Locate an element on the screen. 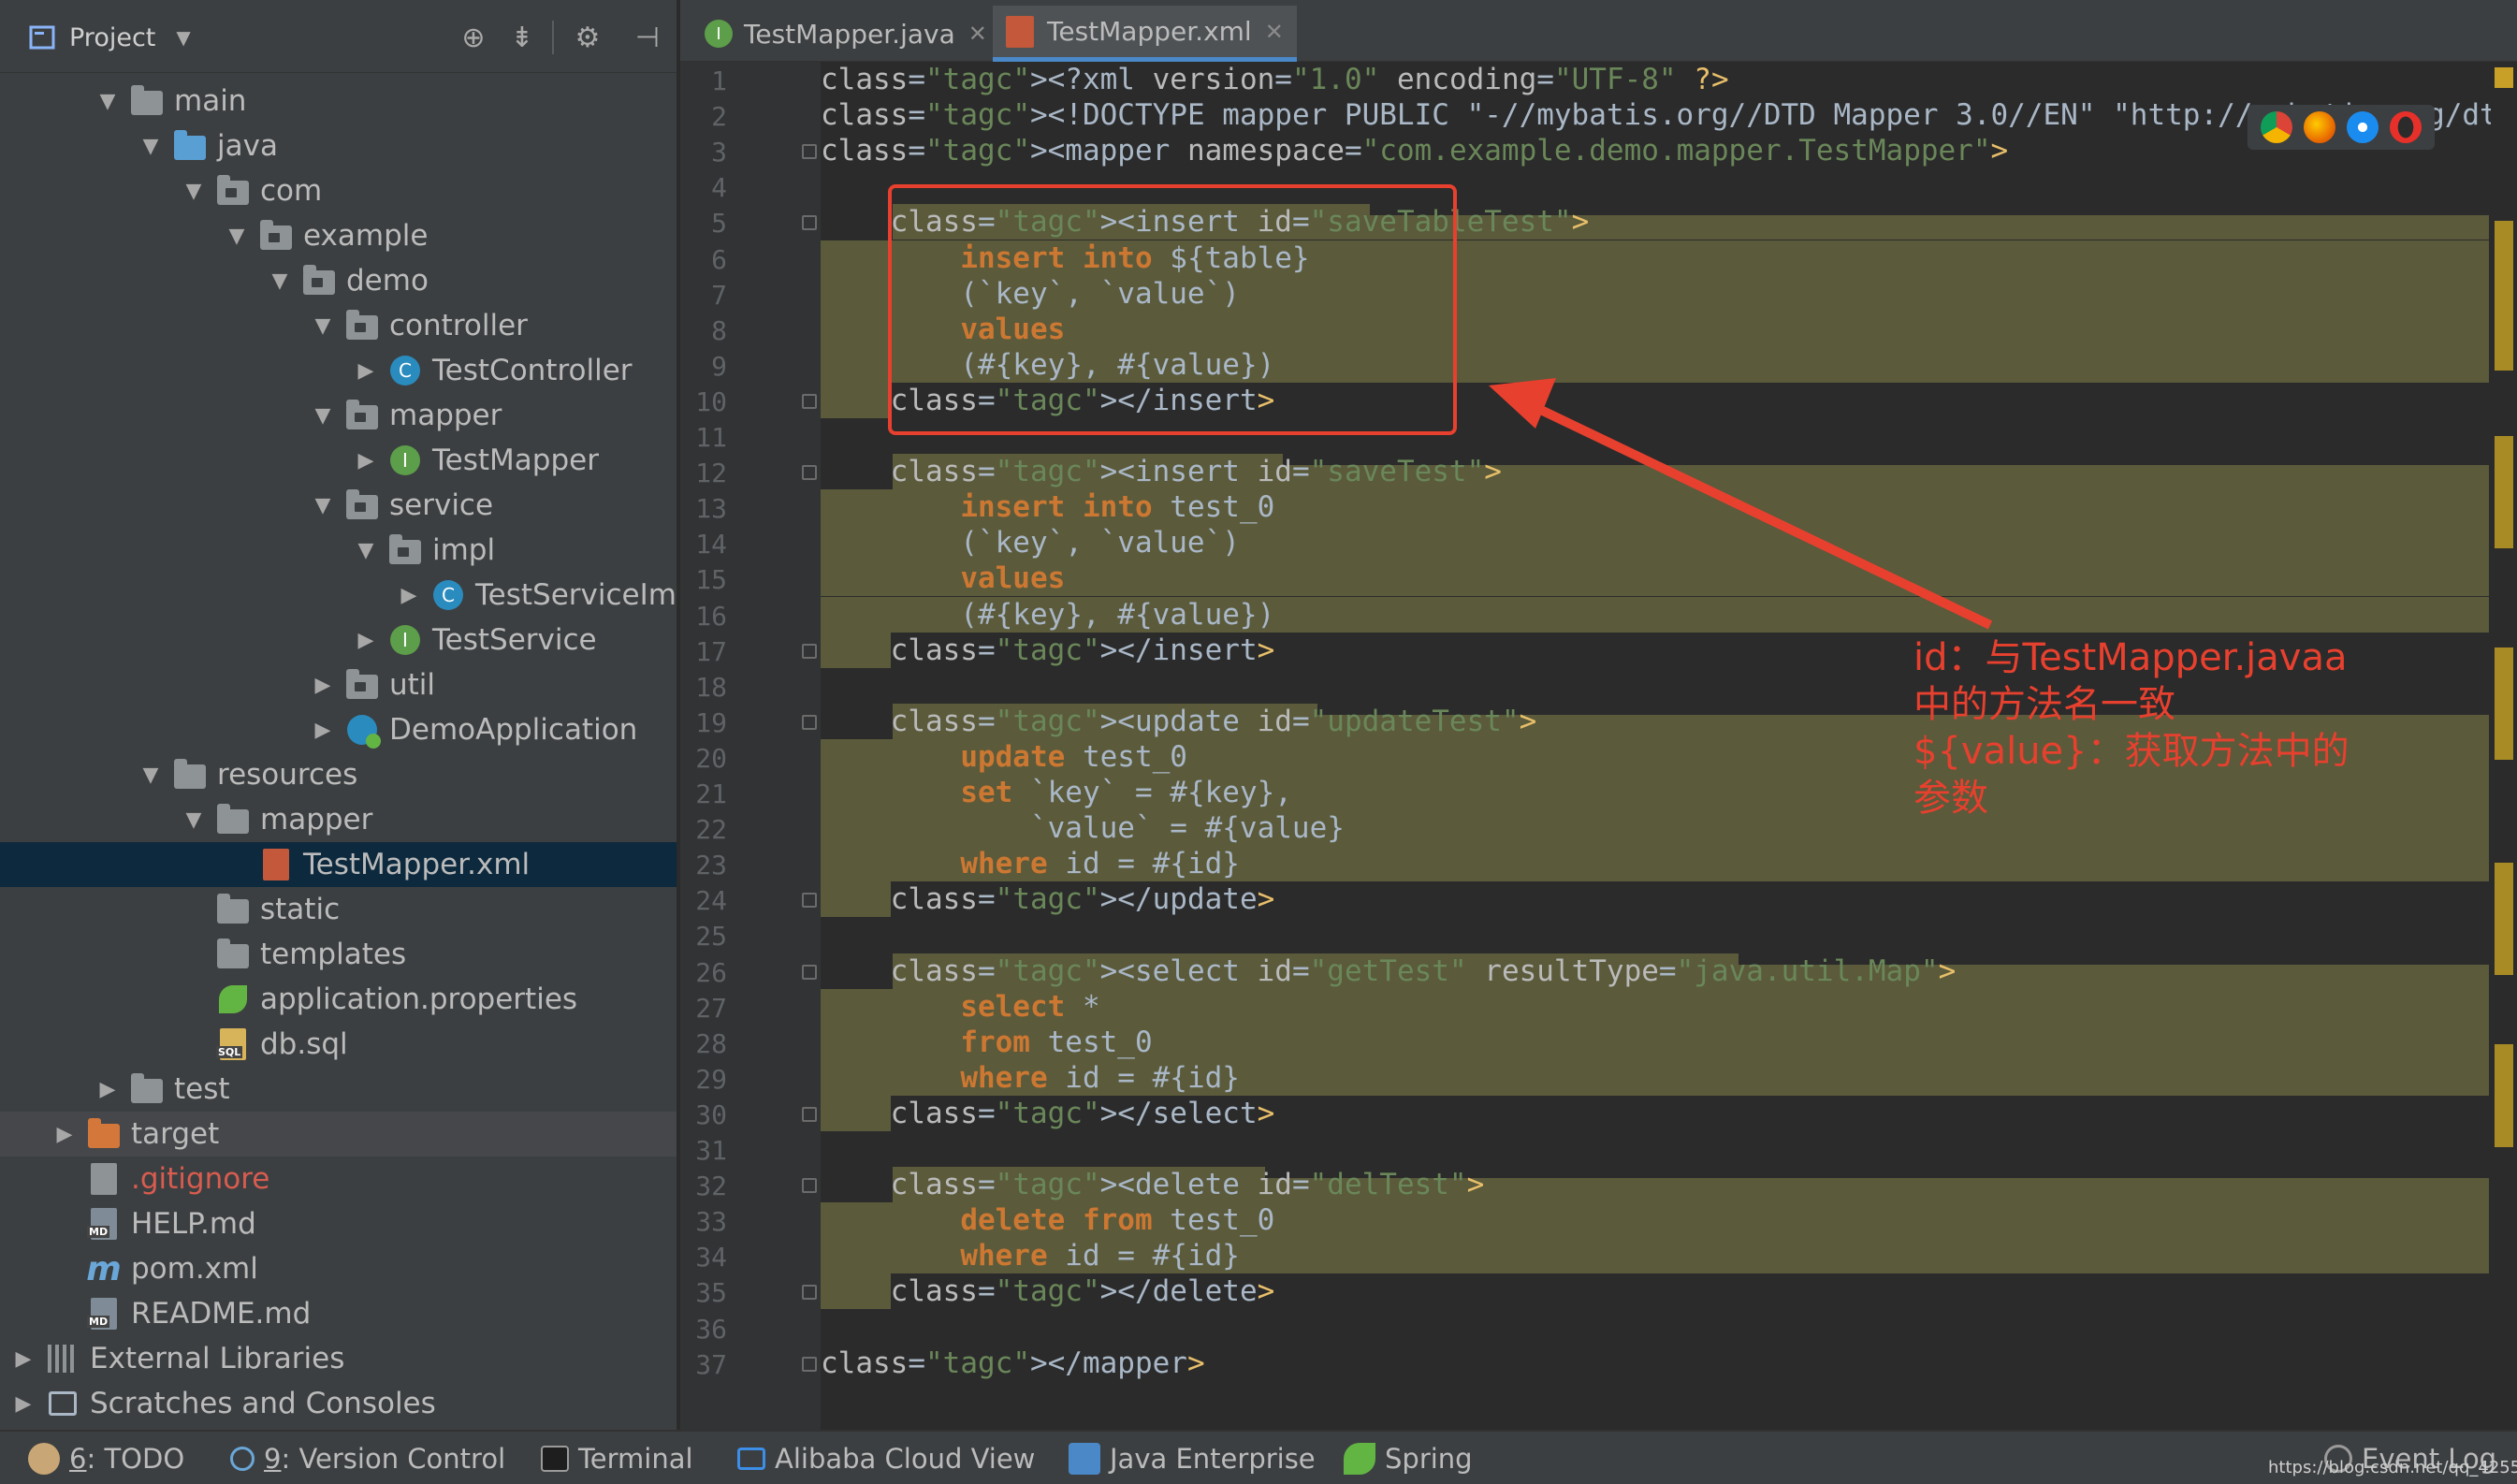 The height and width of the screenshot is (1484, 2517). tree-item-main: ▼ main is located at coordinates (338, 101).